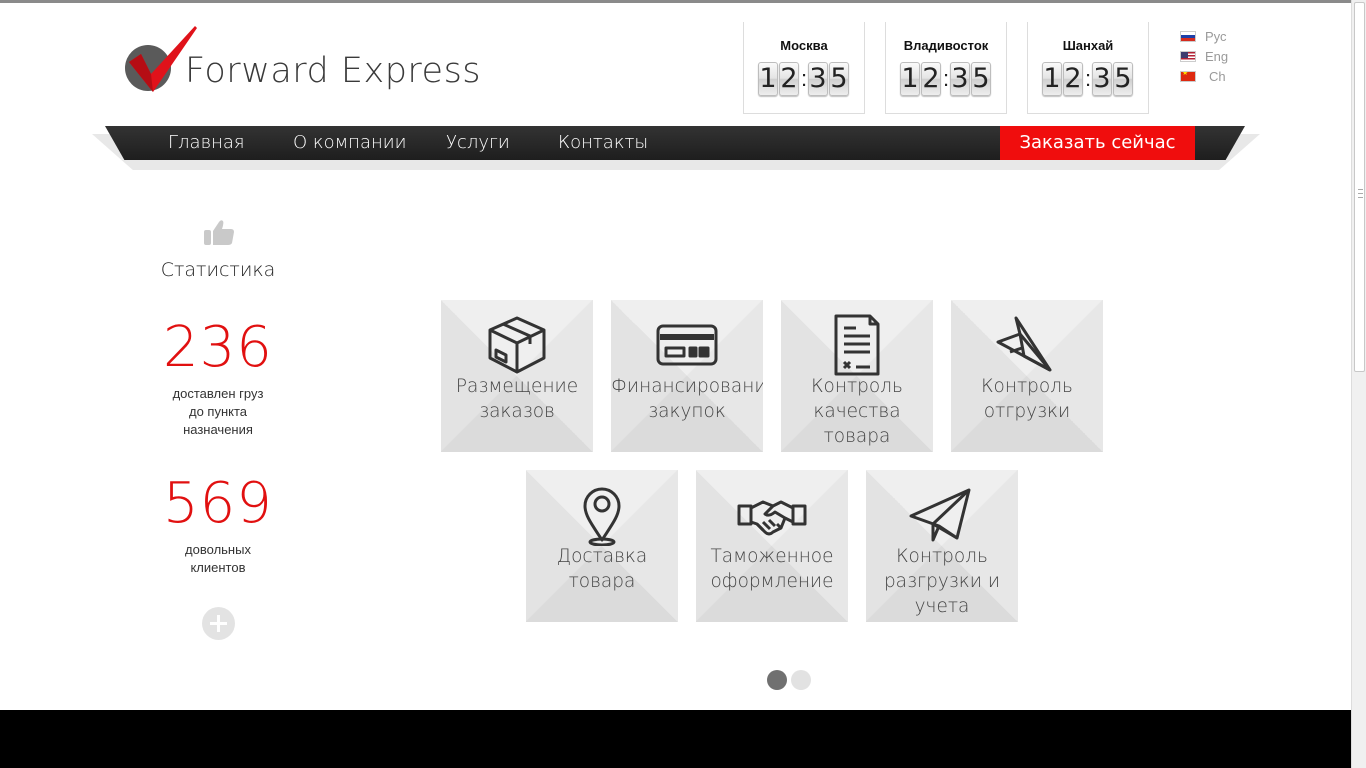 The height and width of the screenshot is (768, 1366). I want to click on china-flag-icon, so click(1188, 76).